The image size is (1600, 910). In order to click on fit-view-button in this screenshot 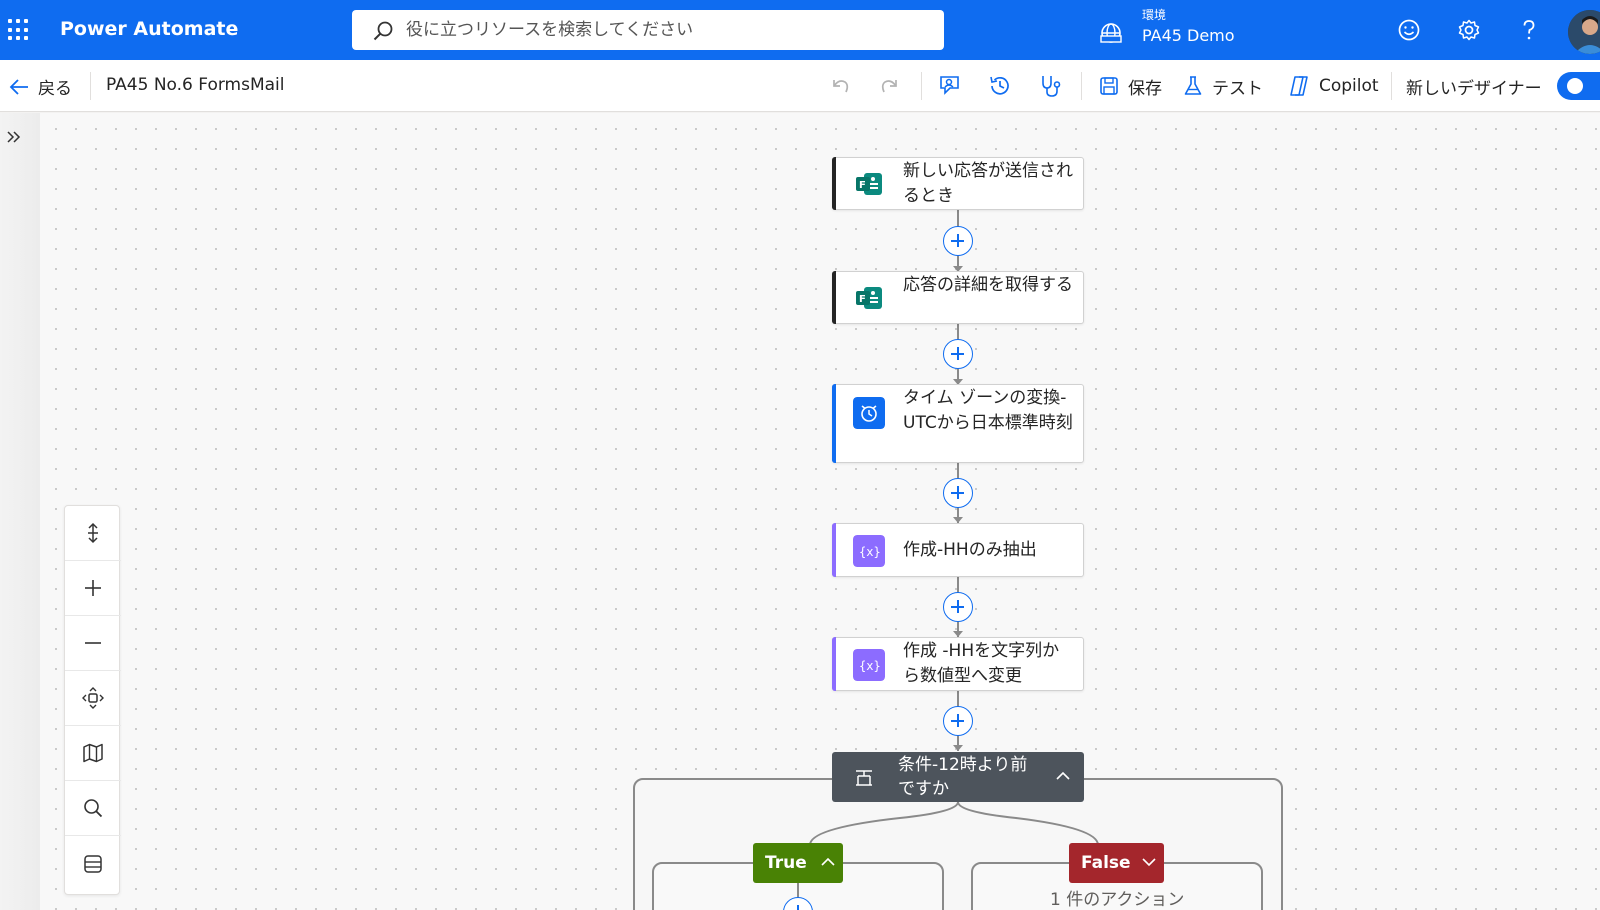, I will do `click(93, 698)`.